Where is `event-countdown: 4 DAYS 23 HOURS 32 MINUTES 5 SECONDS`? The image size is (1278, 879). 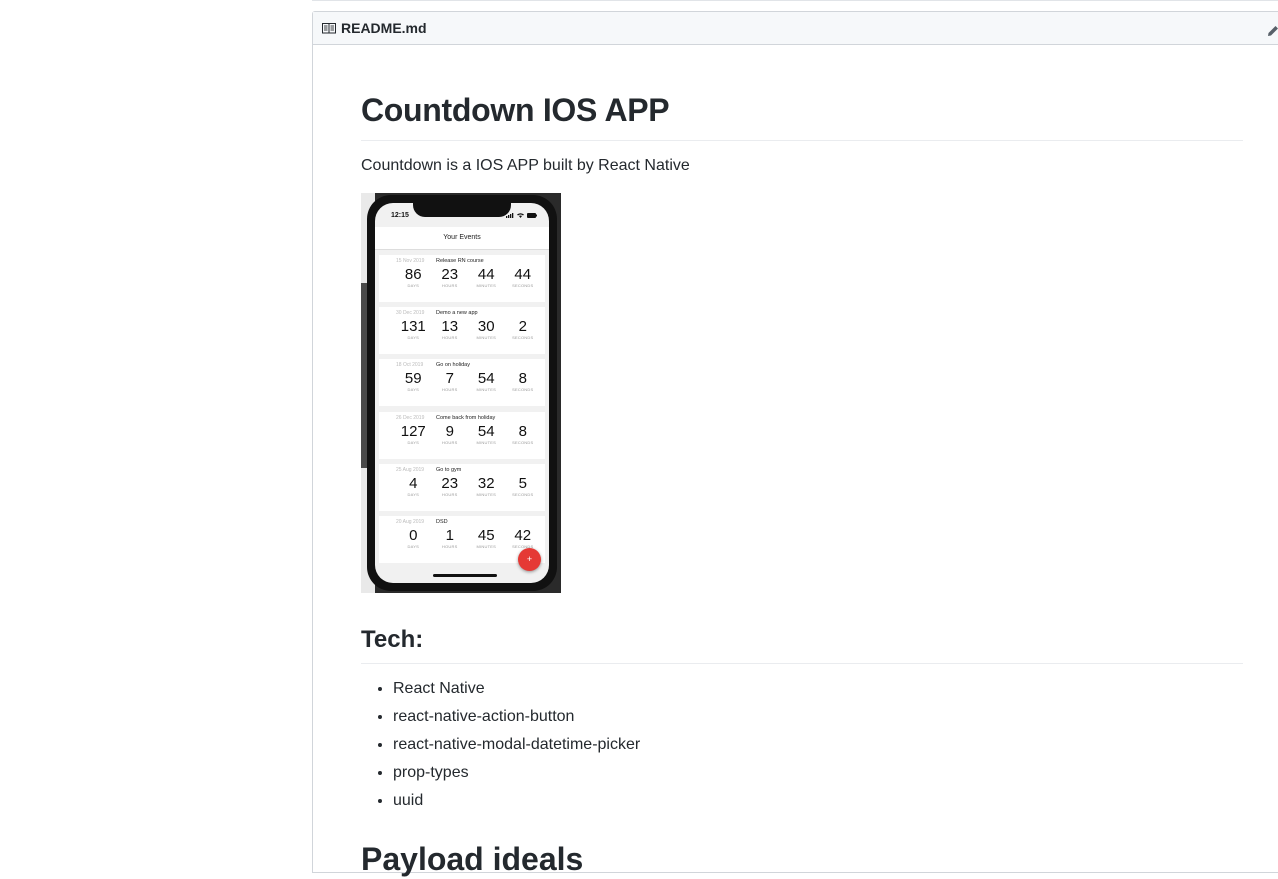
event-countdown: 4 DAYS 23 HOURS 32 MINUTES 5 SECONDS is located at coordinates (468, 485).